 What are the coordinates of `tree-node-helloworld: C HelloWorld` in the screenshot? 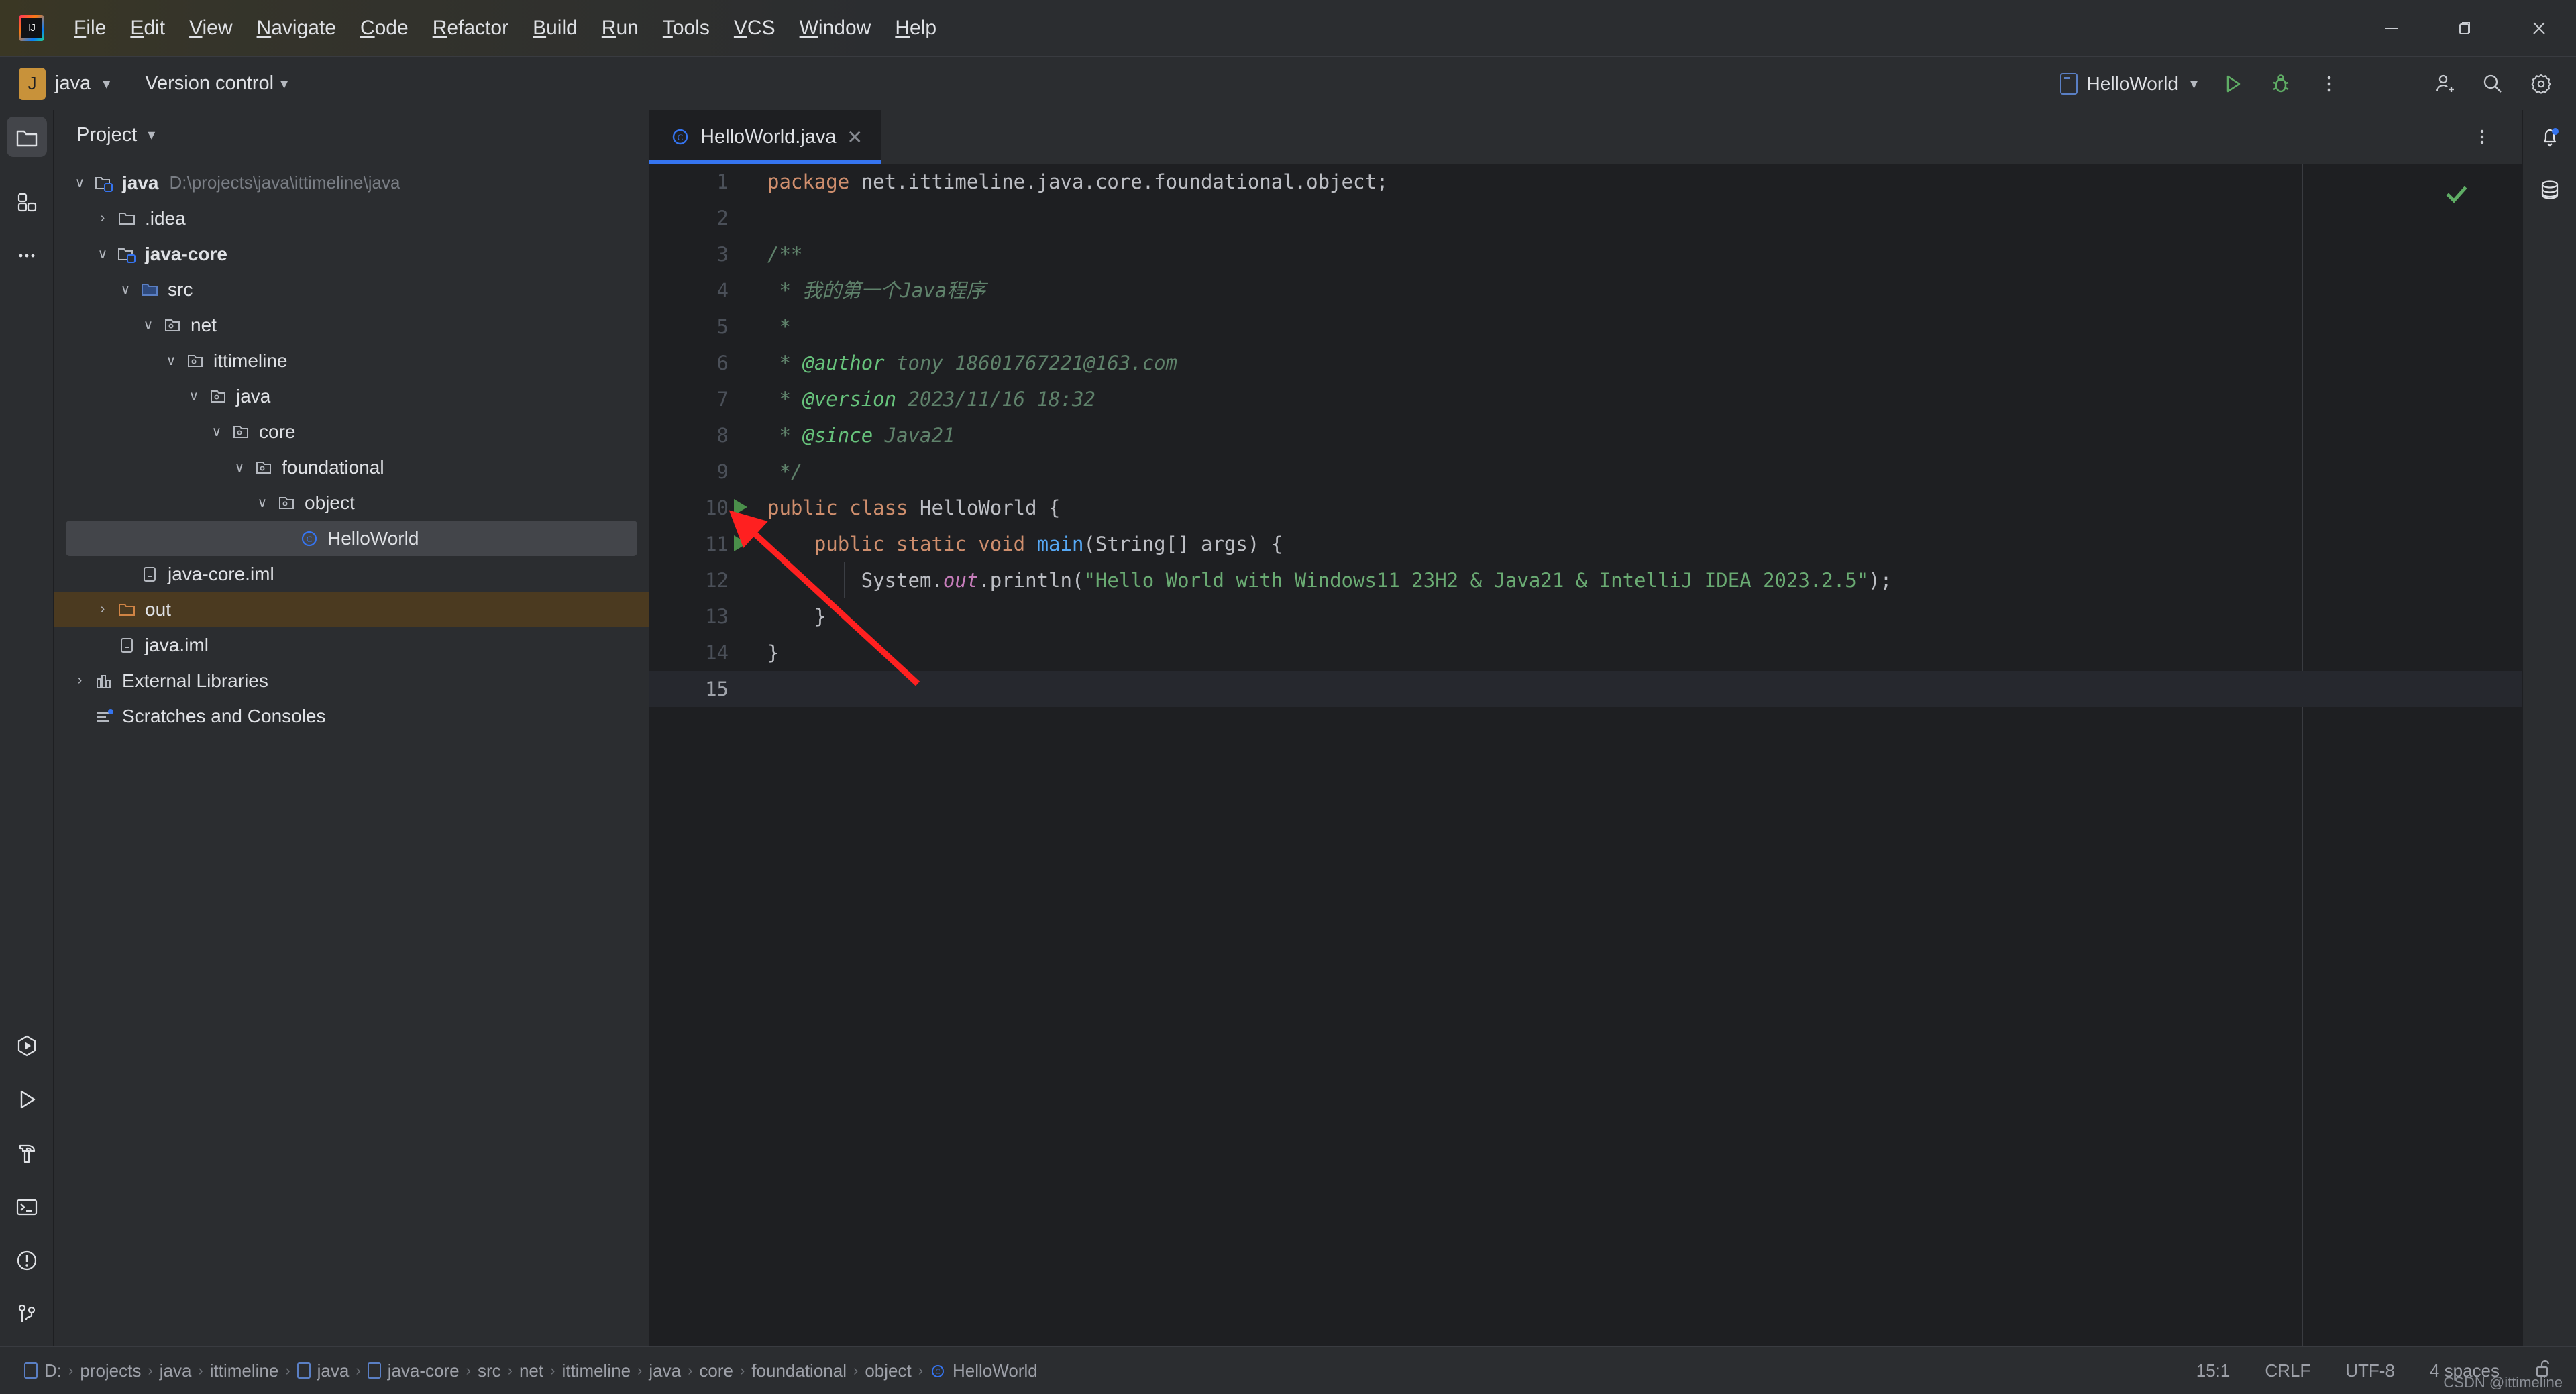 It's located at (351, 538).